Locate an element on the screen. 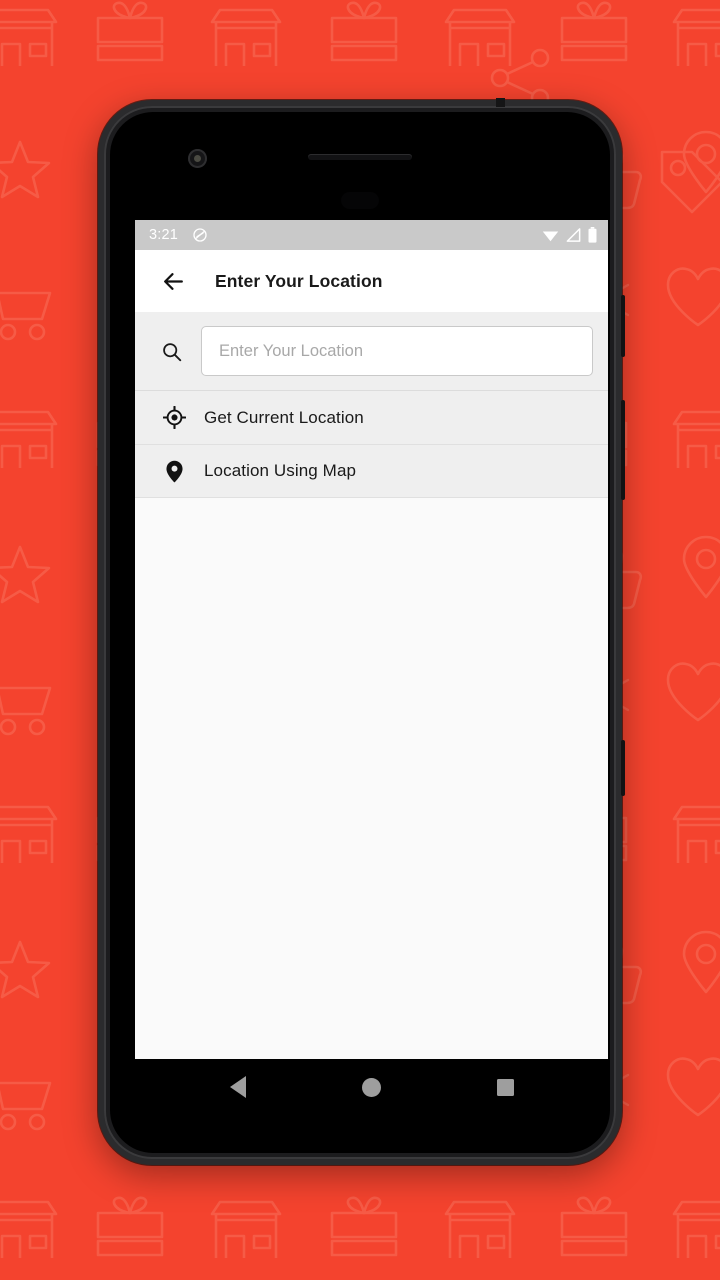  nav-recents-button is located at coordinates (505, 1087).